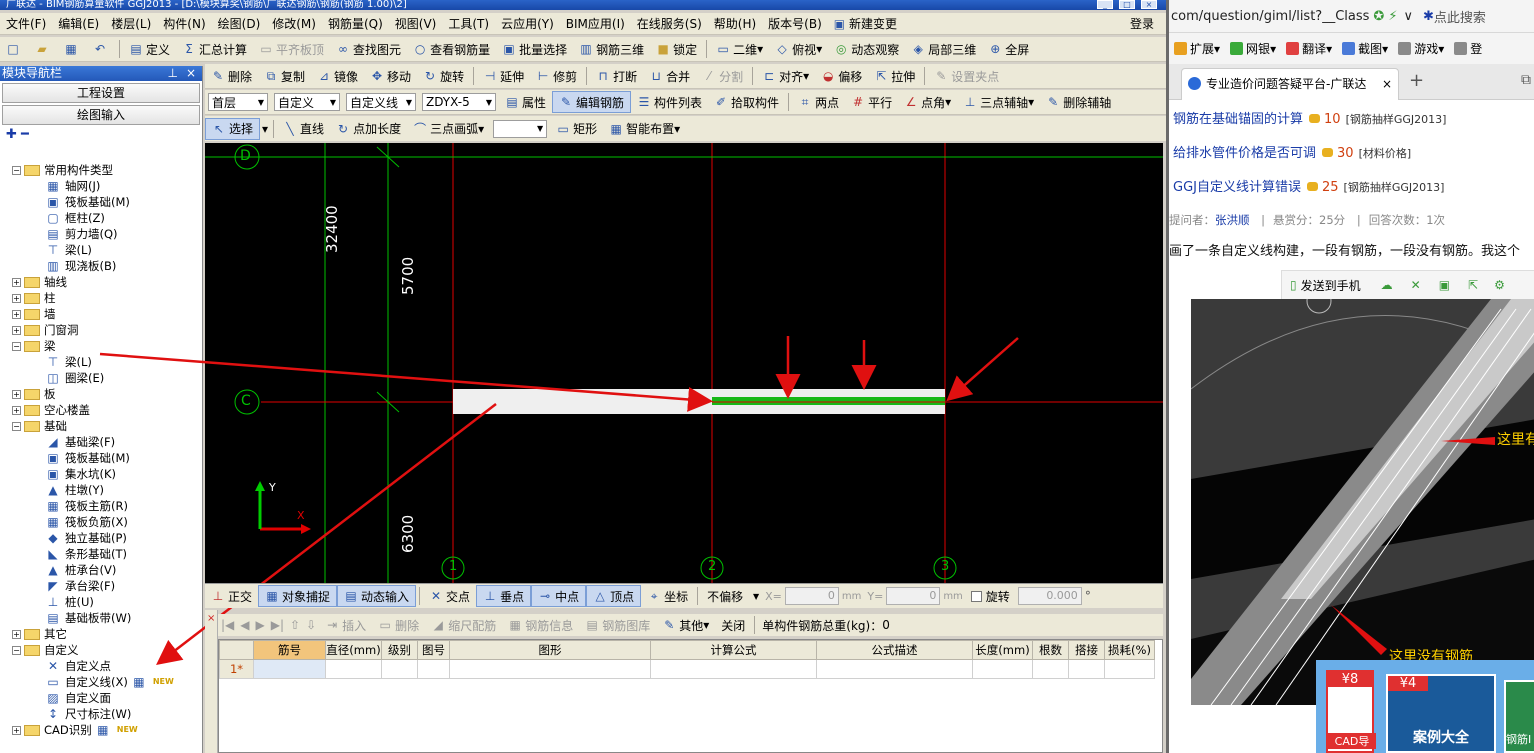 Image resolution: width=1534 pixels, height=753 pixels. What do you see at coordinates (1086, 669) in the screenshot?
I see `lap-cell` at bounding box center [1086, 669].